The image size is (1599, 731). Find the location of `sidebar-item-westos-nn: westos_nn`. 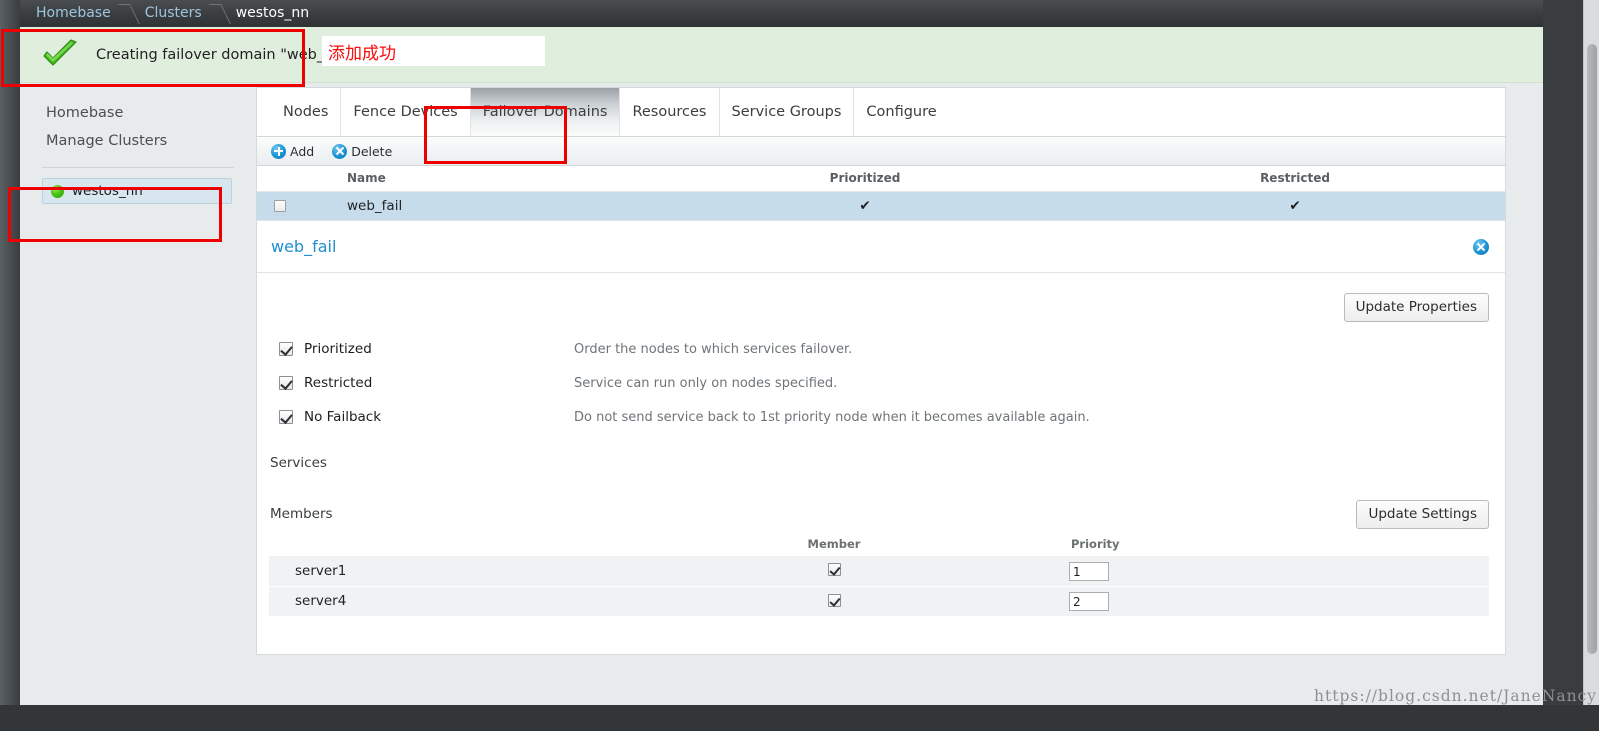

sidebar-item-westos-nn: westos_nn is located at coordinates (137, 191).